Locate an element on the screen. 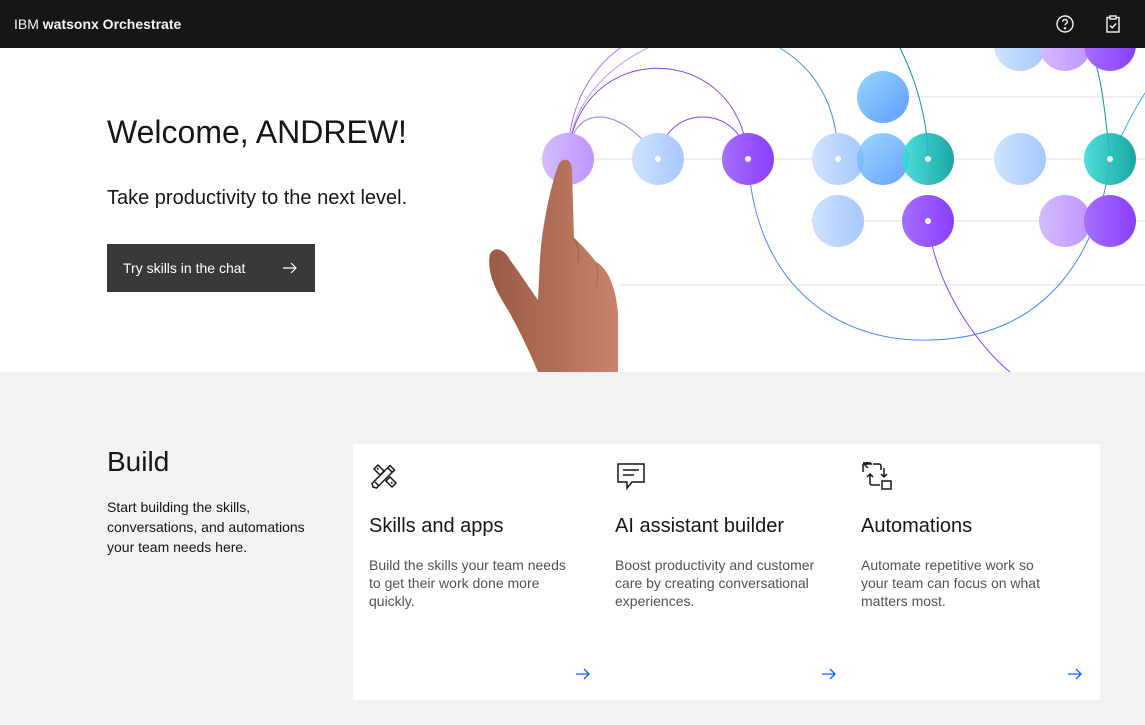 The width and height of the screenshot is (1145, 725). try-skills-button: Try skills in the chat is located at coordinates (211, 268).